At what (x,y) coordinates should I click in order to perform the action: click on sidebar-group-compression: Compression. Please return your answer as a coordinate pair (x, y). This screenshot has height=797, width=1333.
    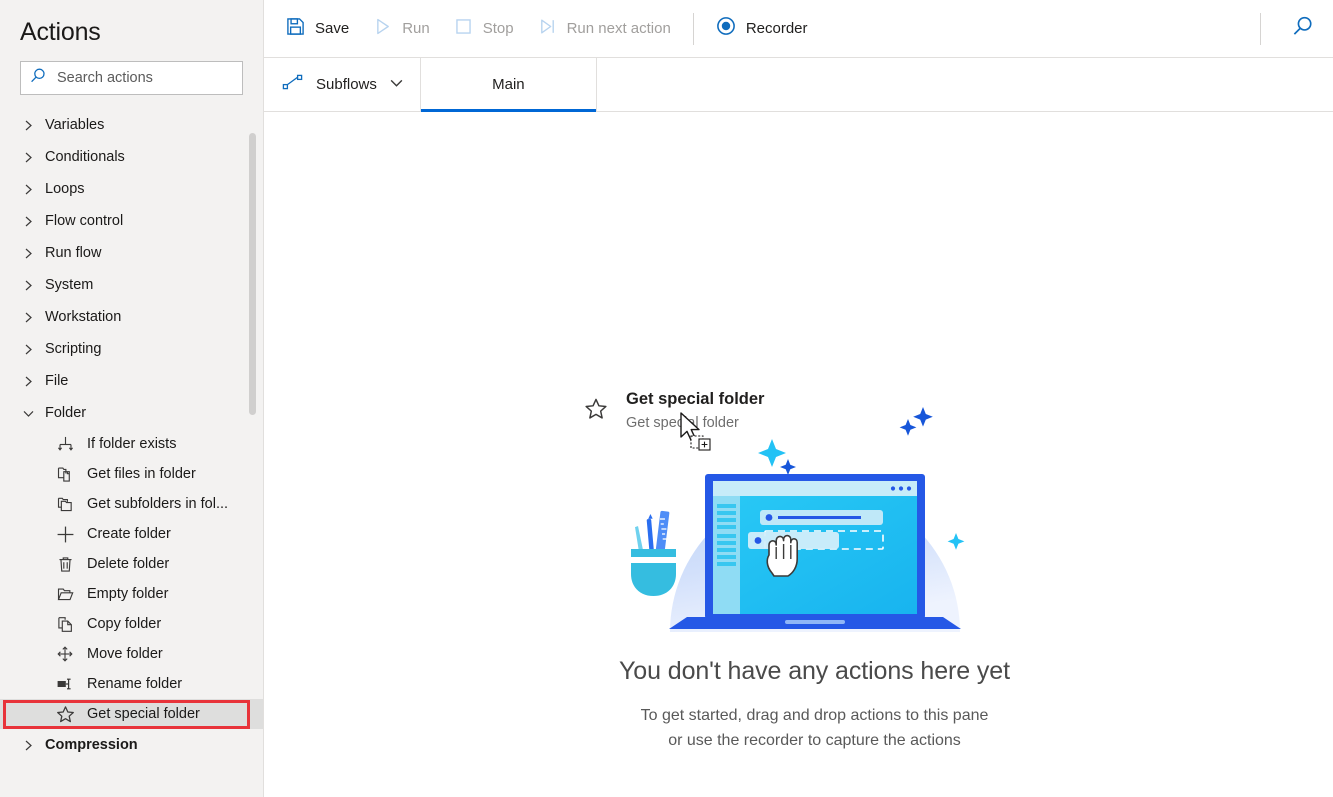
    Looking at the image, I should click on (131, 745).